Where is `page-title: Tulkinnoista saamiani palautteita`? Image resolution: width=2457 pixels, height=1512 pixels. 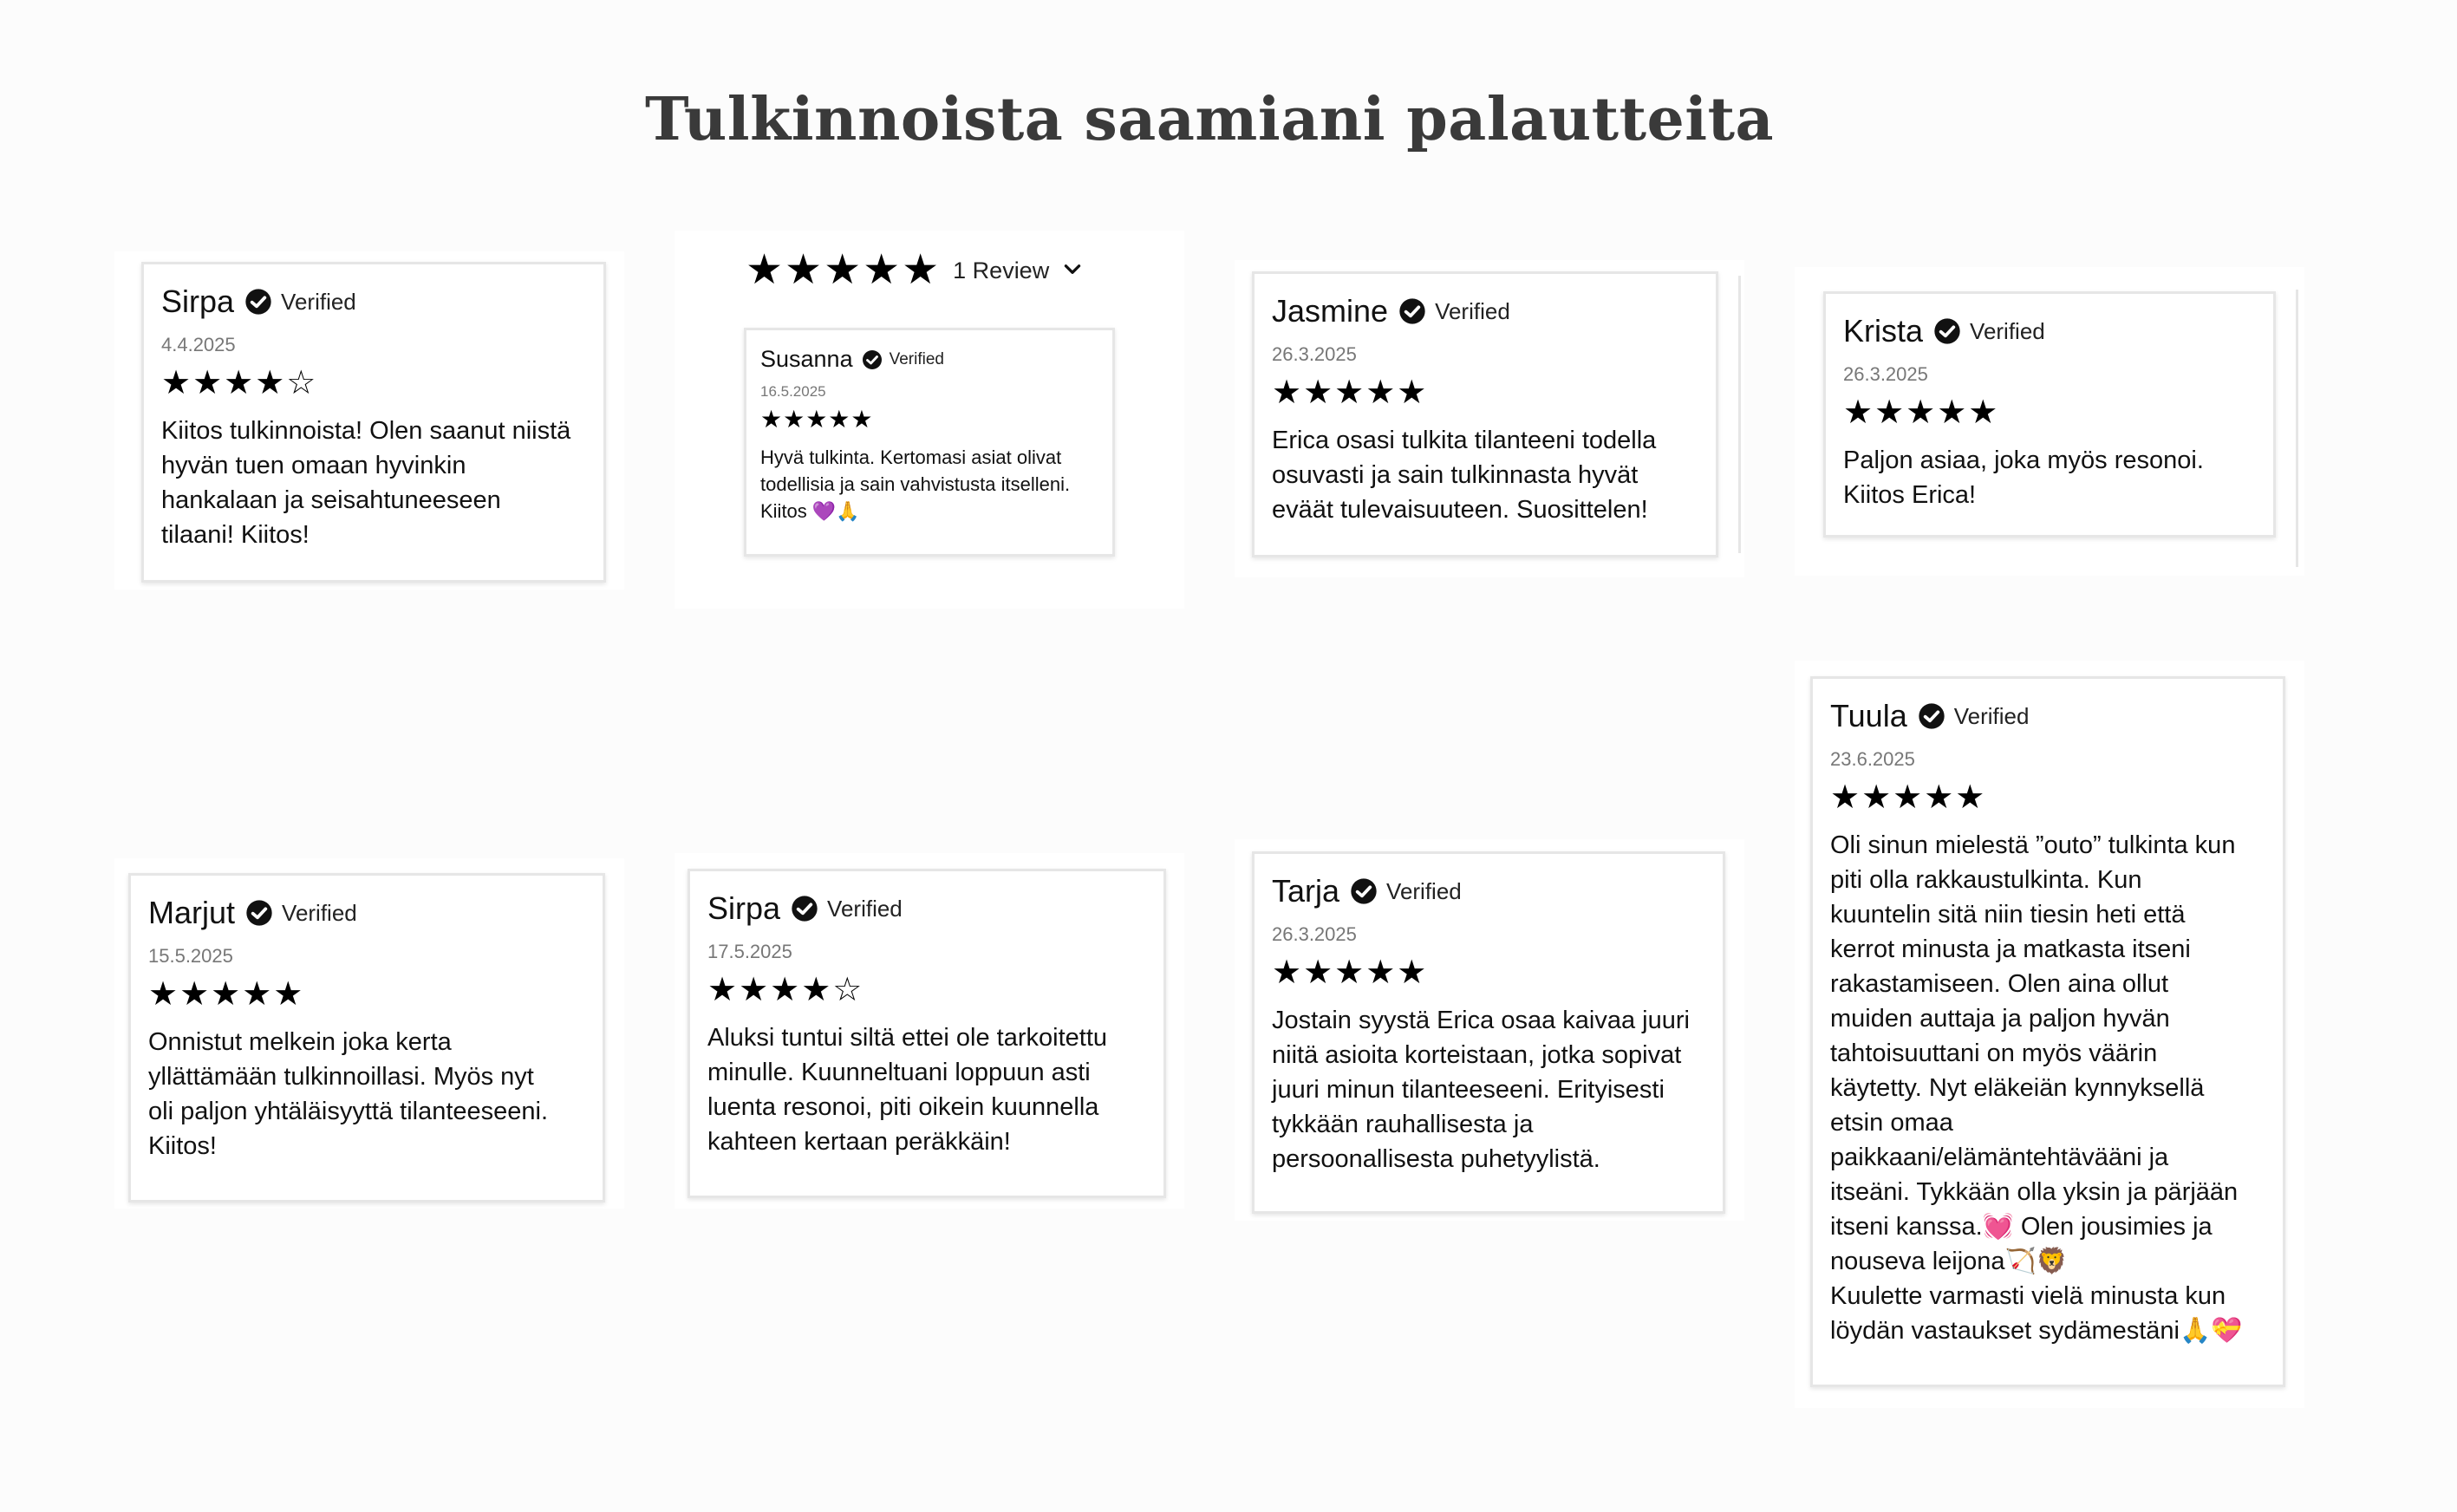 page-title: Tulkinnoista saamiani palautteita is located at coordinates (1210, 119).